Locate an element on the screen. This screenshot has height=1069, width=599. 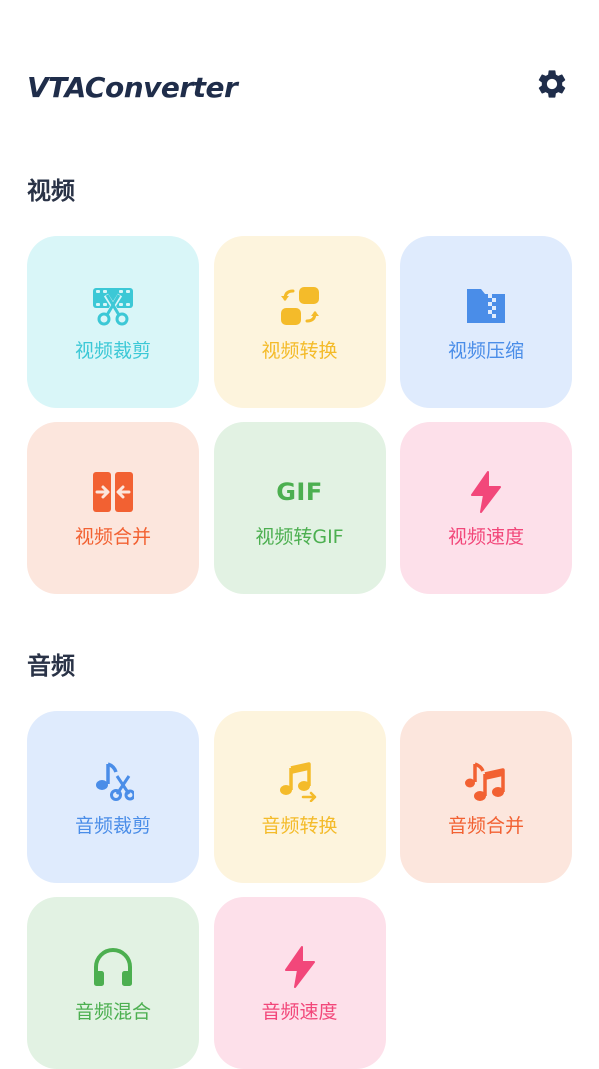
tile-label: 视频速度 is located at coordinates (485, 537).